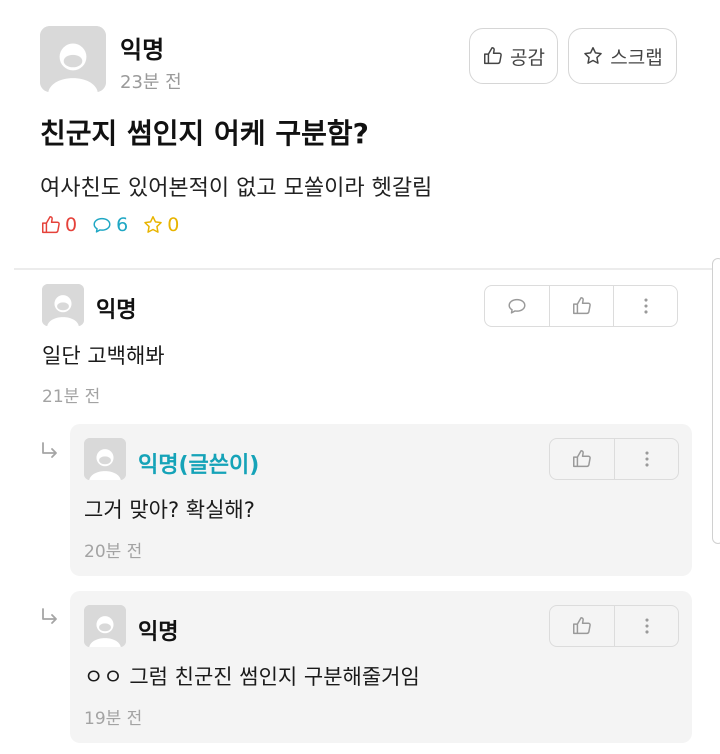  What do you see at coordinates (151, 82) in the screenshot?
I see `post-time: 23분 전` at bounding box center [151, 82].